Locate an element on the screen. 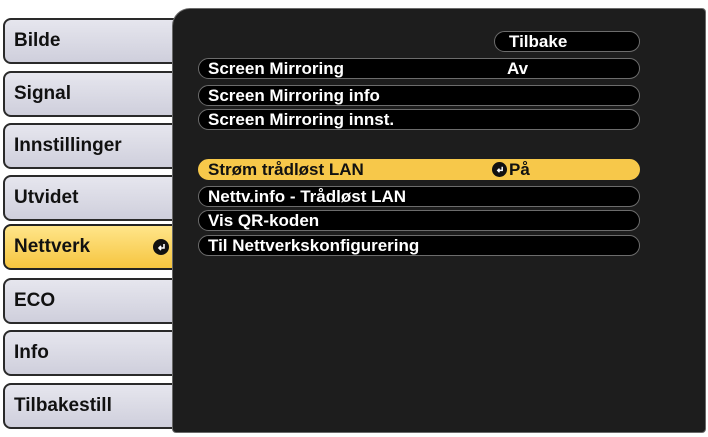  tab-label: Tilbakestill is located at coordinates (63, 405).